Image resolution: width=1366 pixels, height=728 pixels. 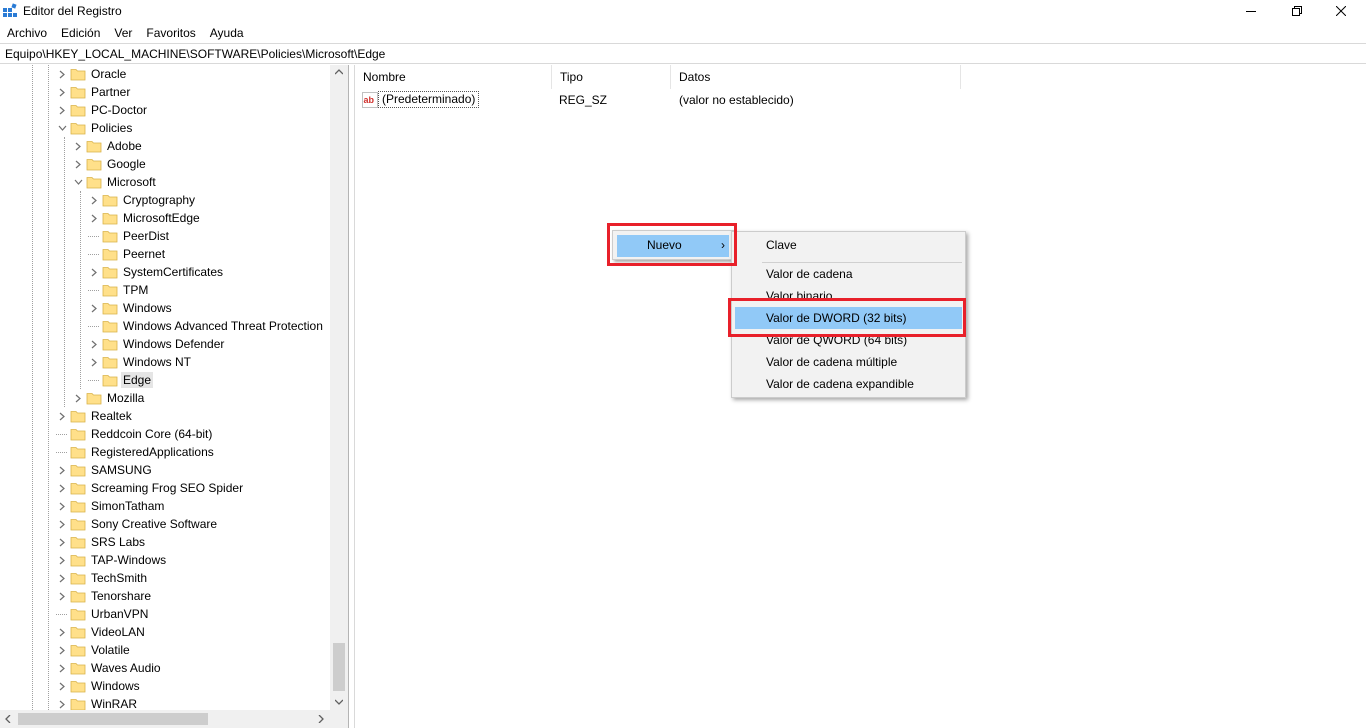 I want to click on menu-ver: Ver, so click(x=123, y=33).